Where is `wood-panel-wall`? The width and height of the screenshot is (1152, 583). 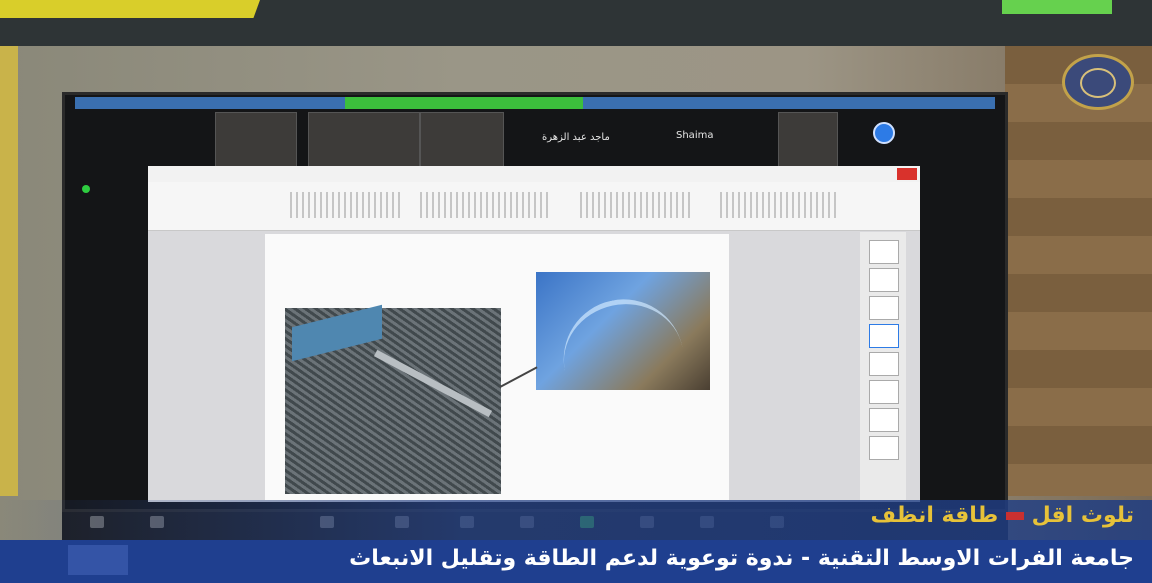 wood-panel-wall is located at coordinates (1078, 271).